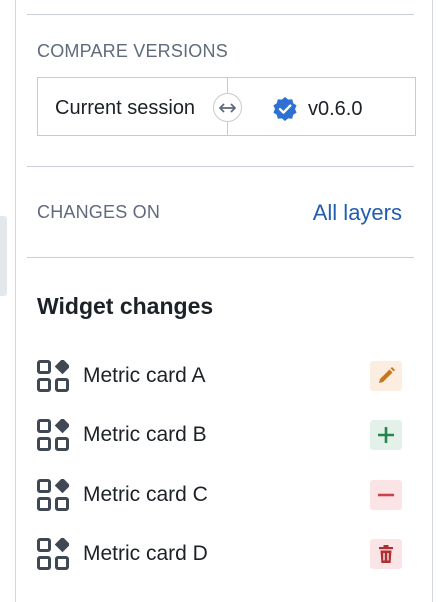 The height and width of the screenshot is (602, 440). Describe the element at coordinates (357, 213) in the screenshot. I see `layer-filter-link: All layers` at that location.